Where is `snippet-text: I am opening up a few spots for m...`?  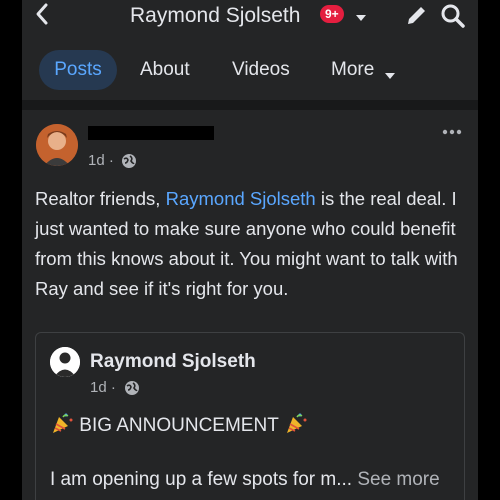 snippet-text: I am opening up a few spots for m... is located at coordinates (201, 479).